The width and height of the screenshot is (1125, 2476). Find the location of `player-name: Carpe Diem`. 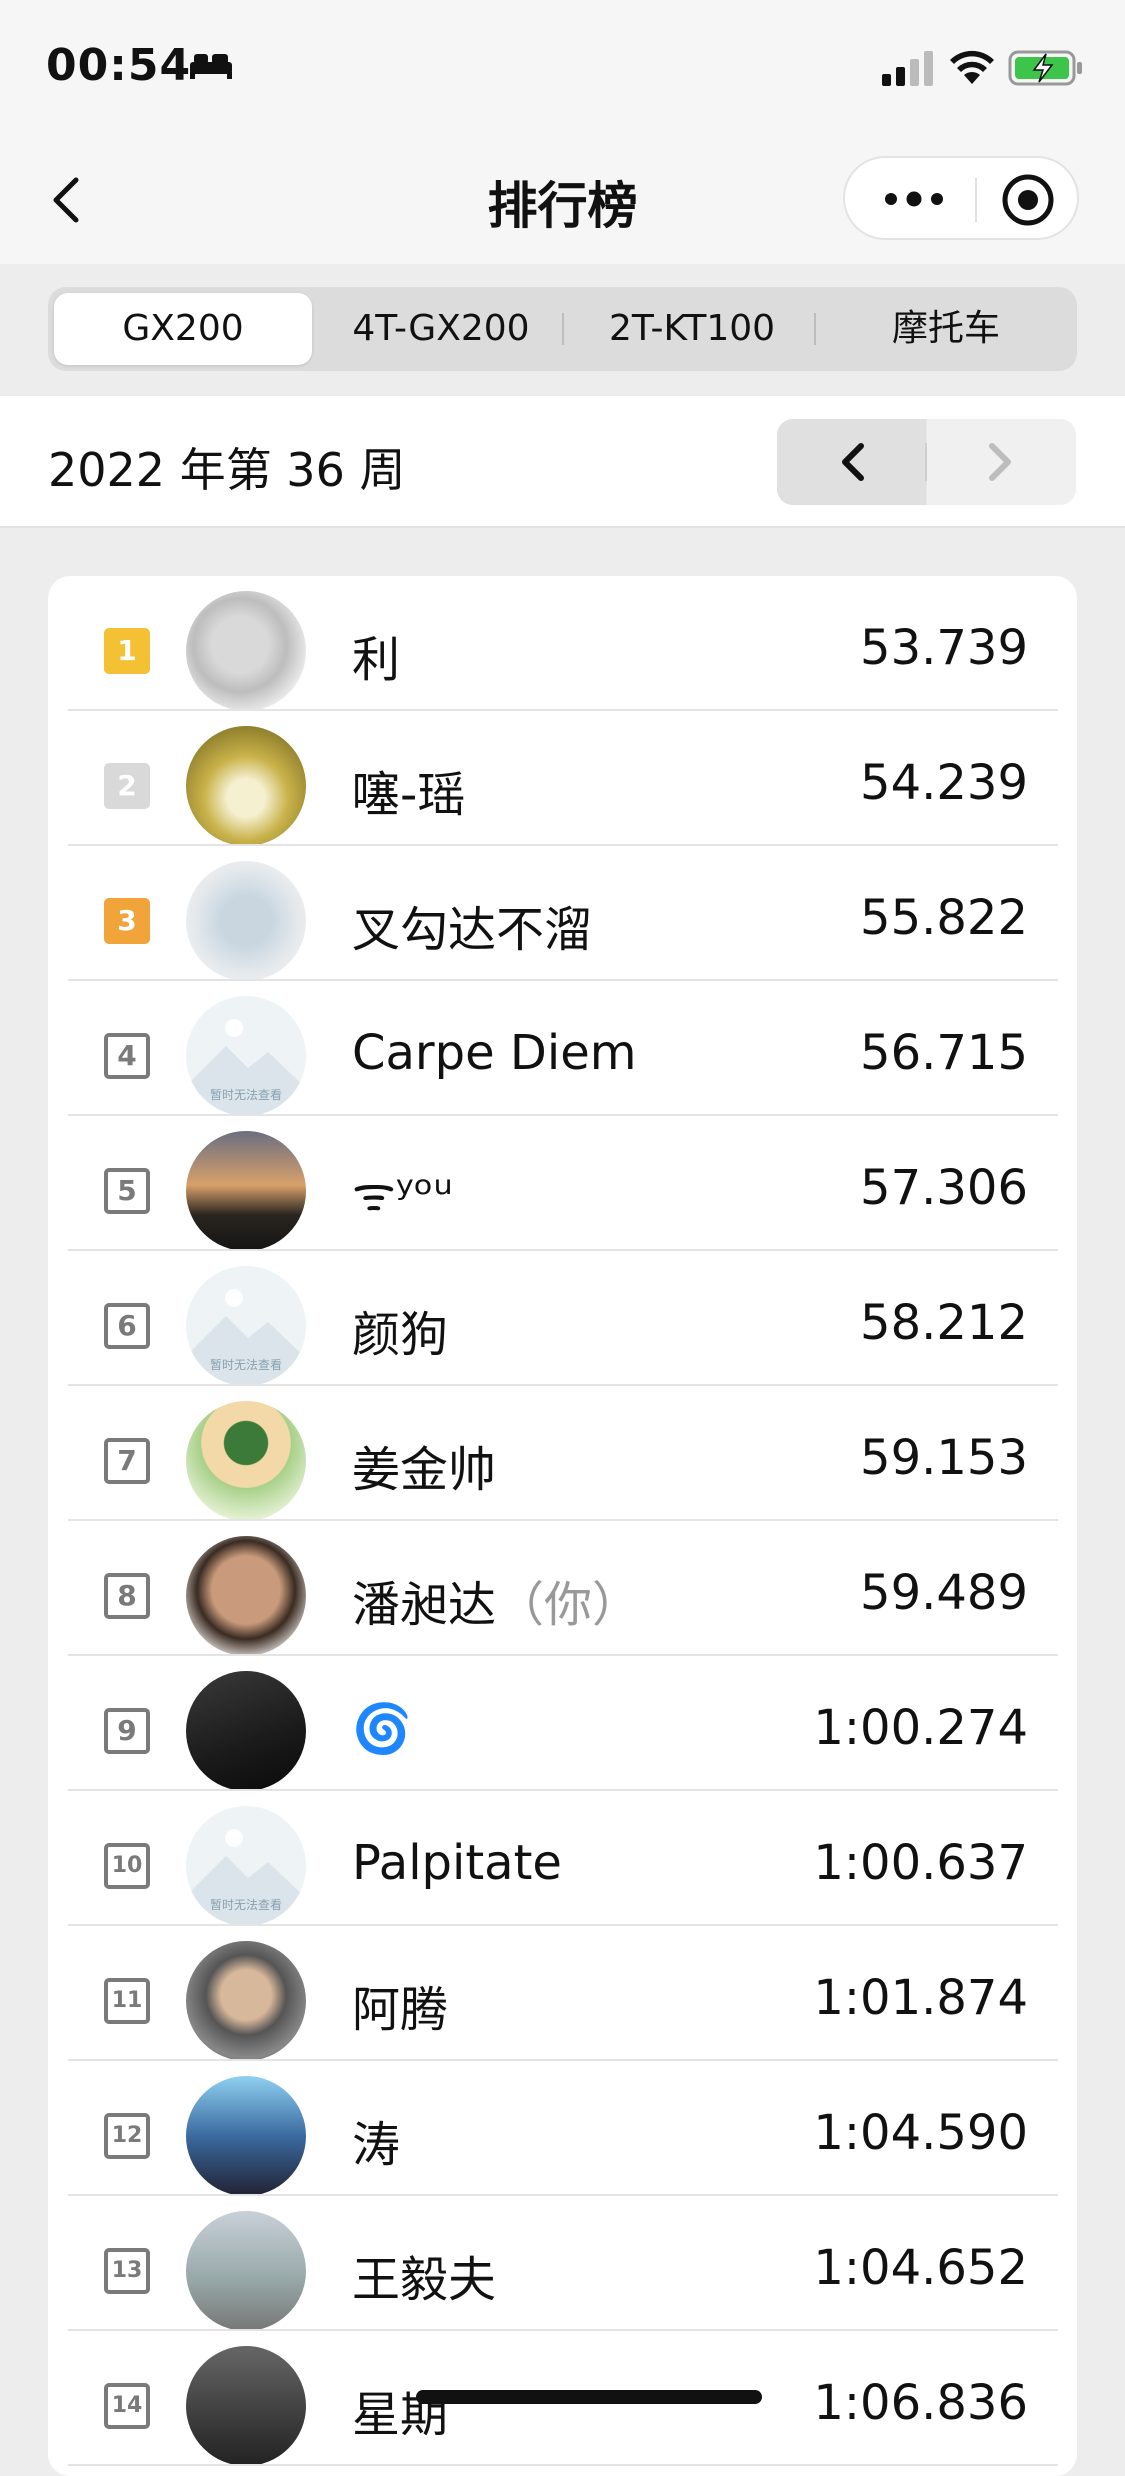

player-name: Carpe Diem is located at coordinates (494, 1053).